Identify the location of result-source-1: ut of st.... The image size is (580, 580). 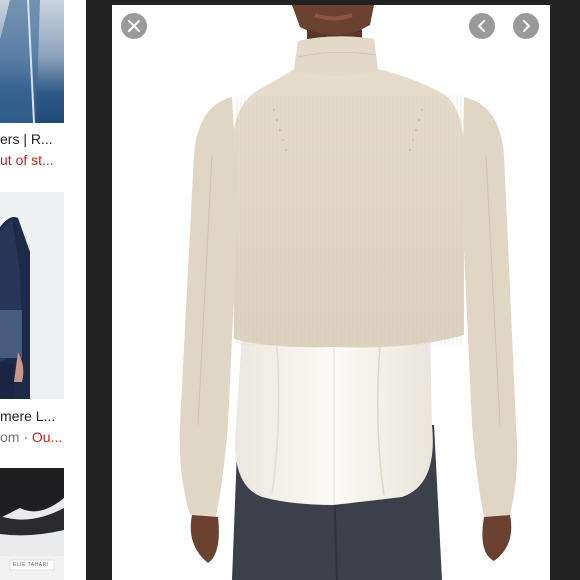
(43, 160).